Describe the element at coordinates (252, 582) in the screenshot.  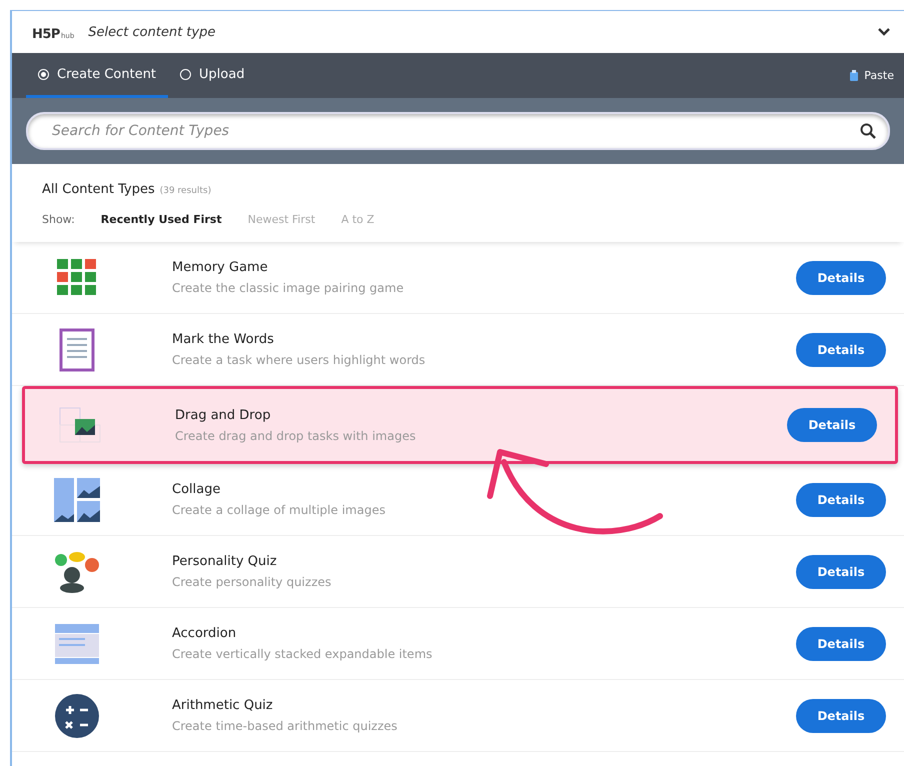
I see `content-type-description: Create personality quizzes` at that location.